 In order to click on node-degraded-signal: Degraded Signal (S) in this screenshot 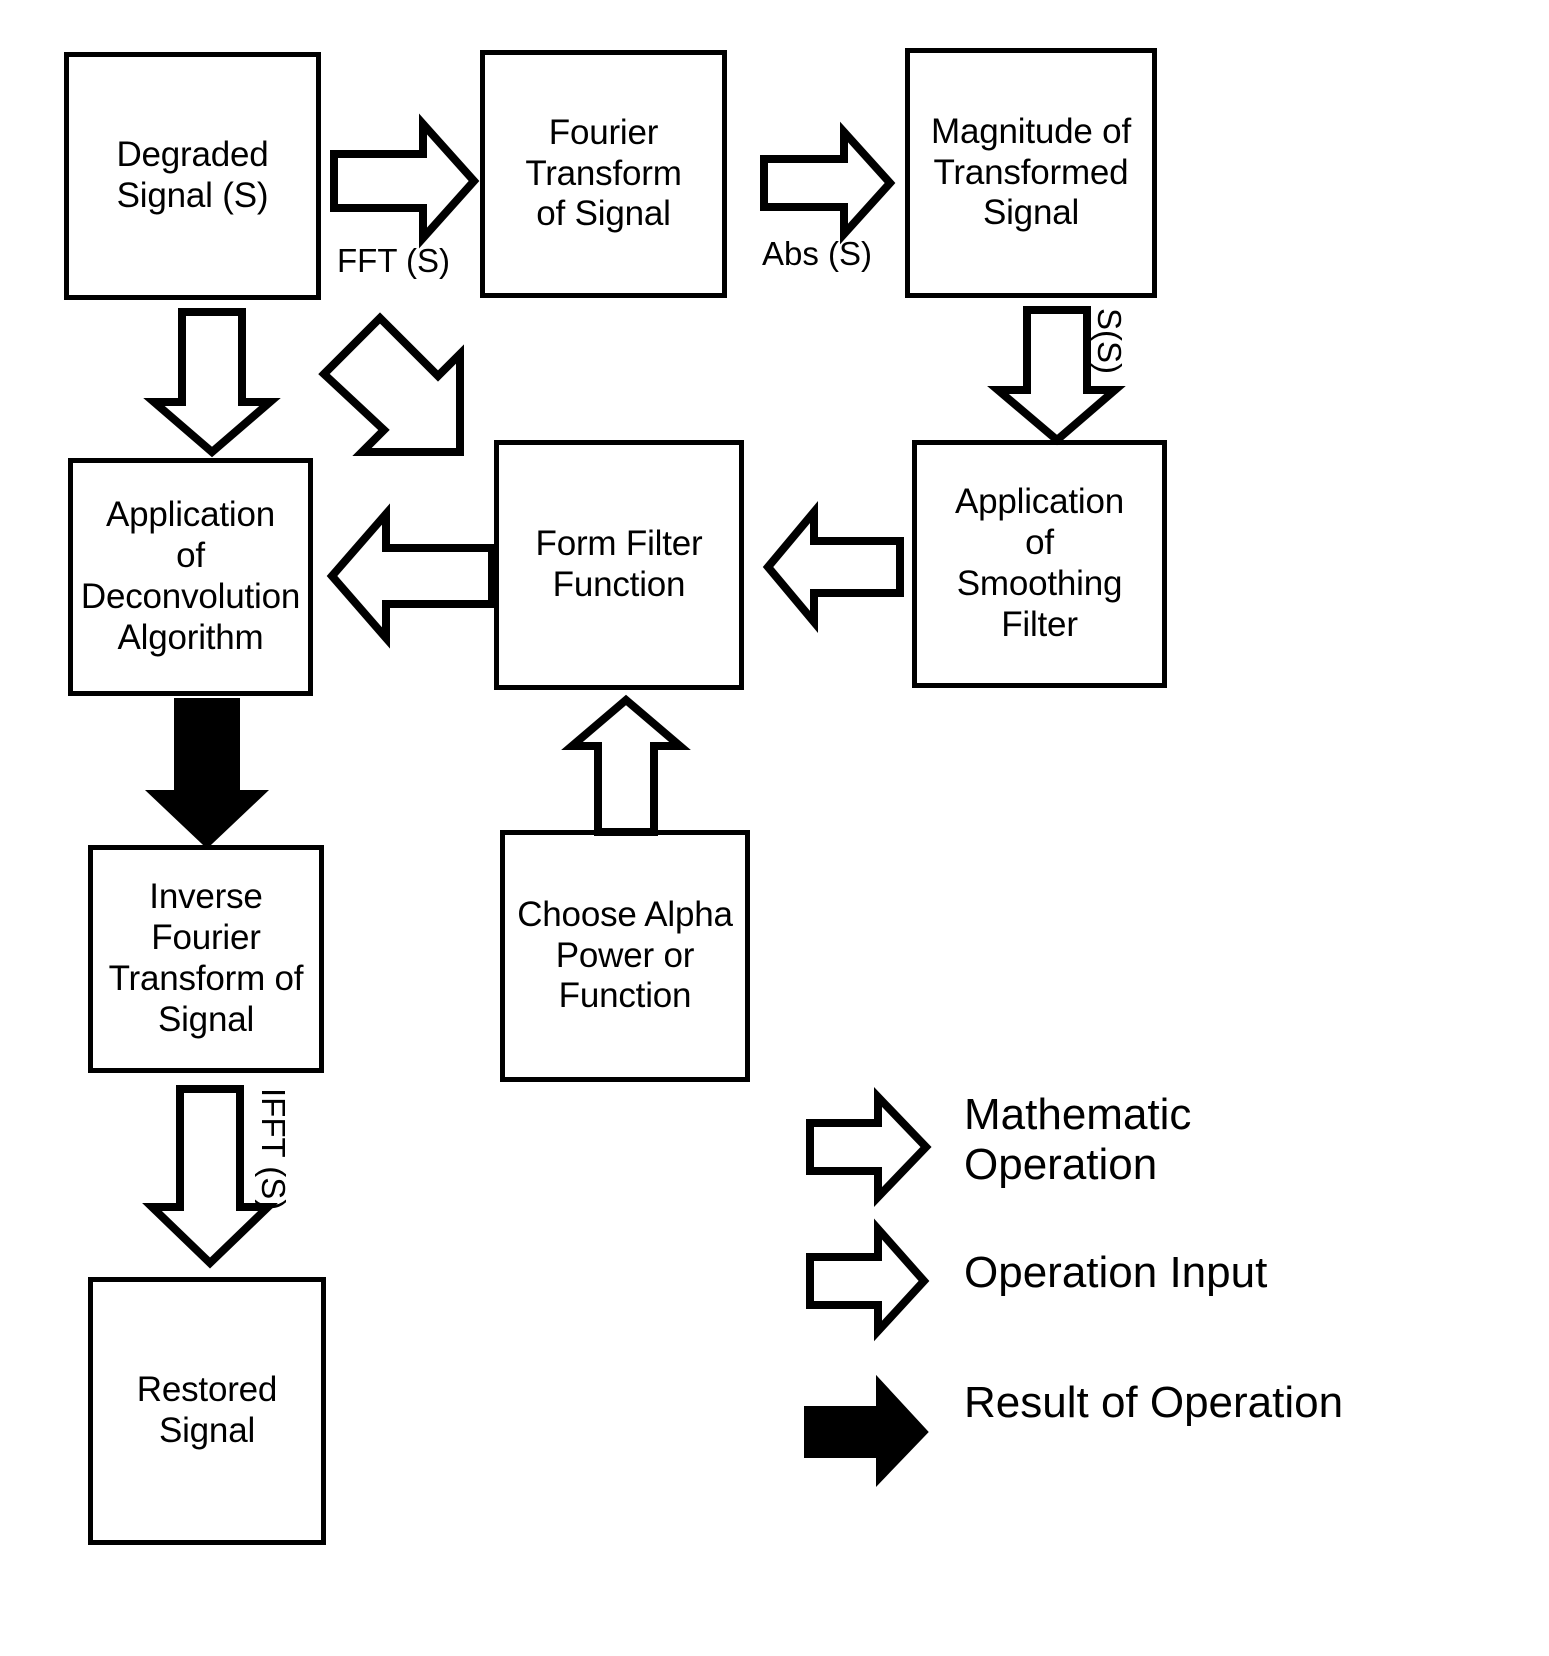, I will do `click(192, 176)`.